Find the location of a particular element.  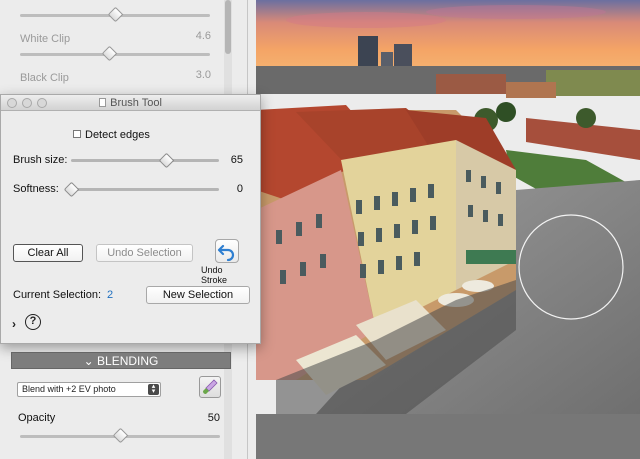

scrollbar-thumb is located at coordinates (228, 27).